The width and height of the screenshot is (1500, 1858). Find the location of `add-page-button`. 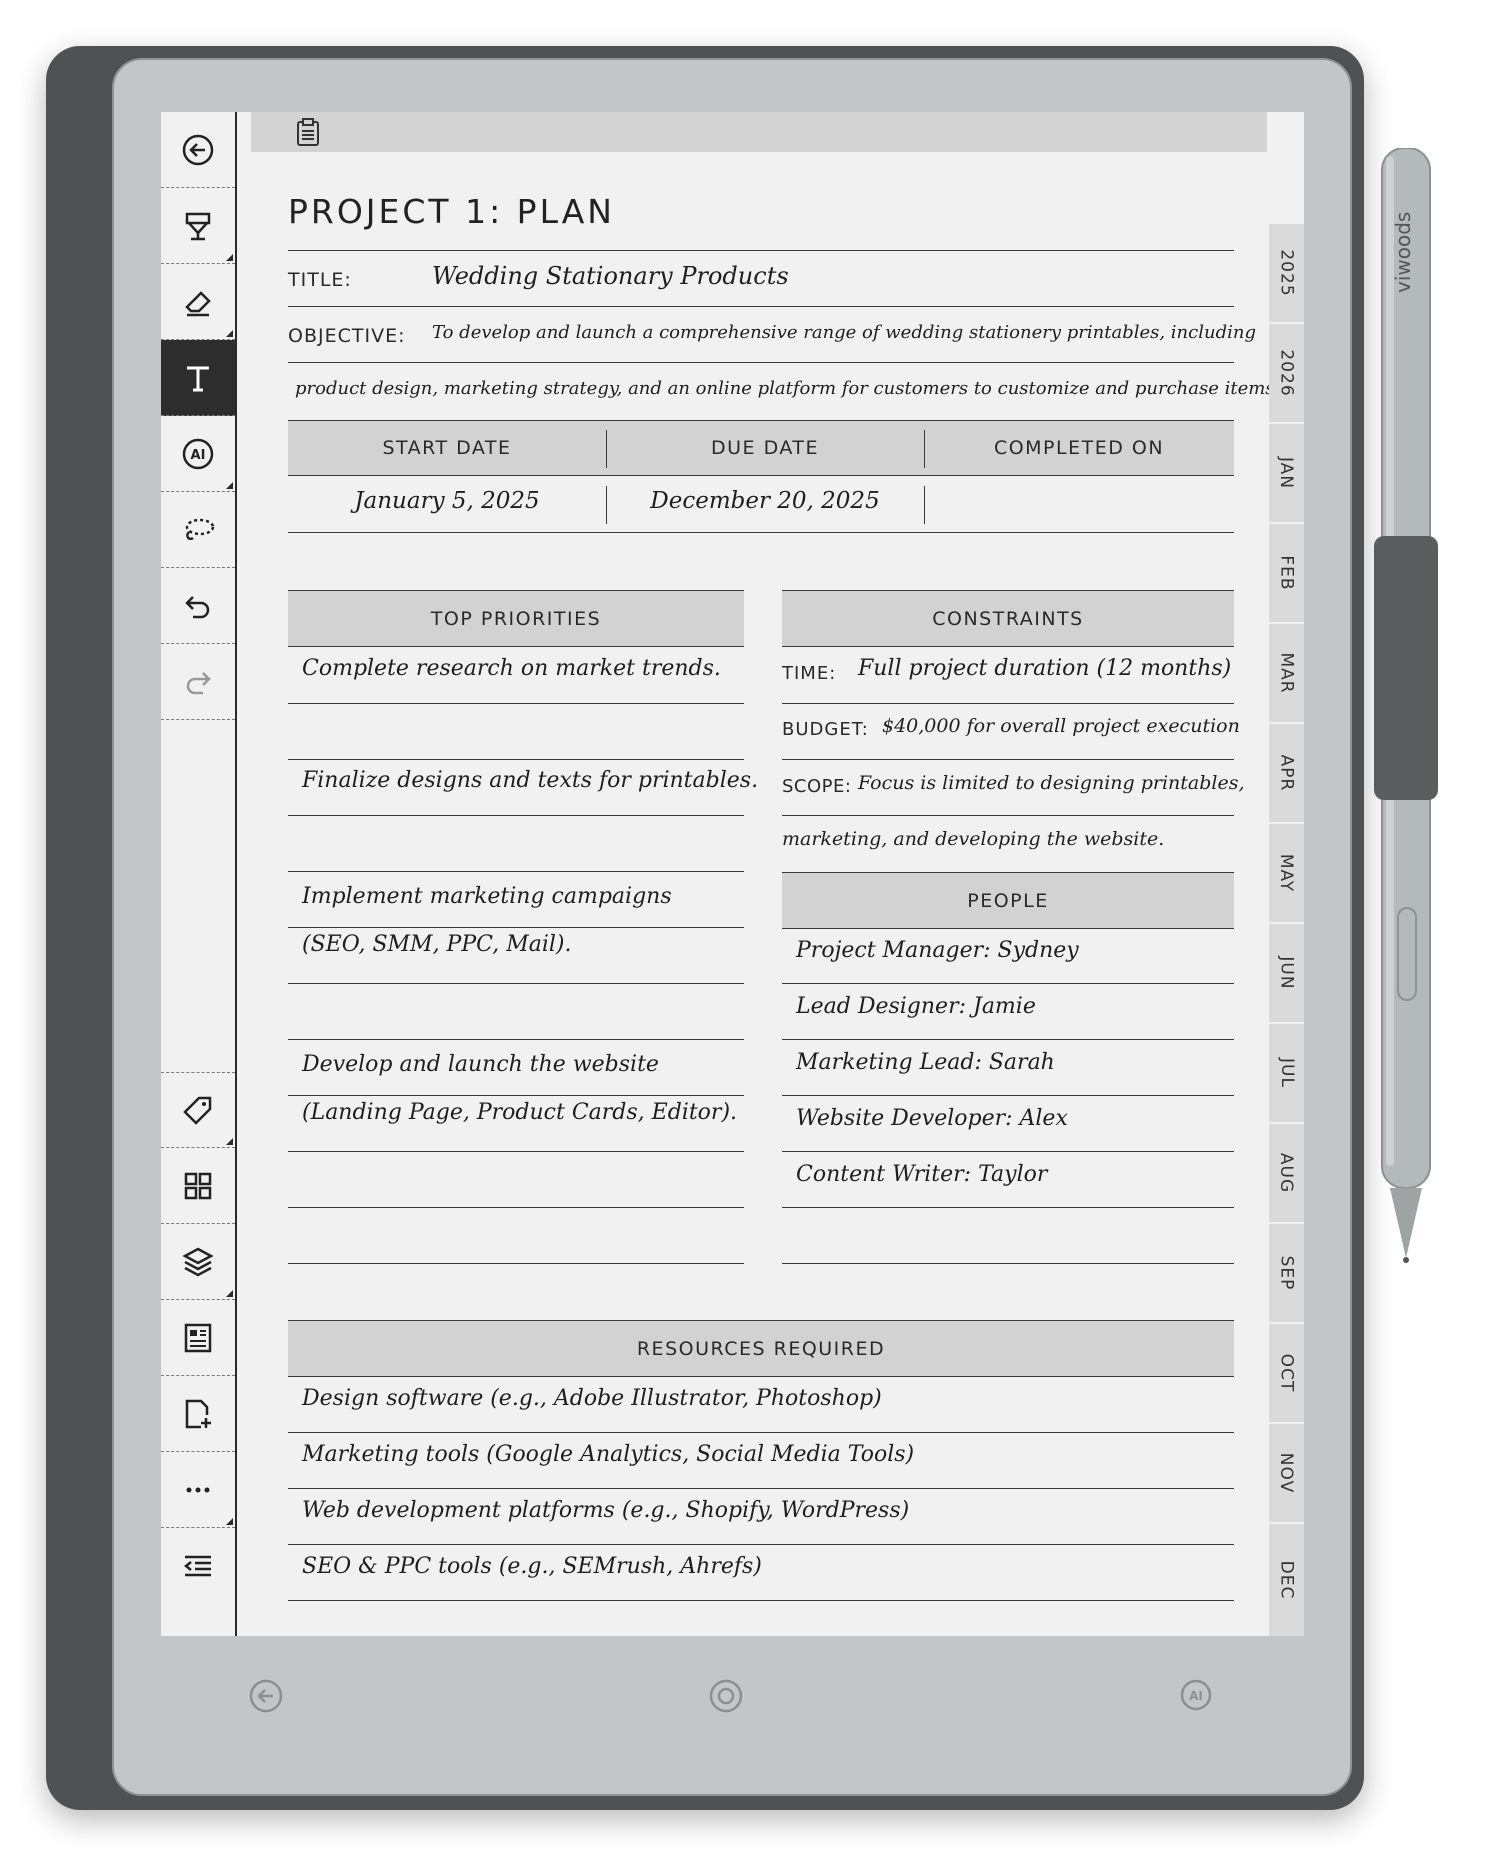

add-page-button is located at coordinates (198, 1414).